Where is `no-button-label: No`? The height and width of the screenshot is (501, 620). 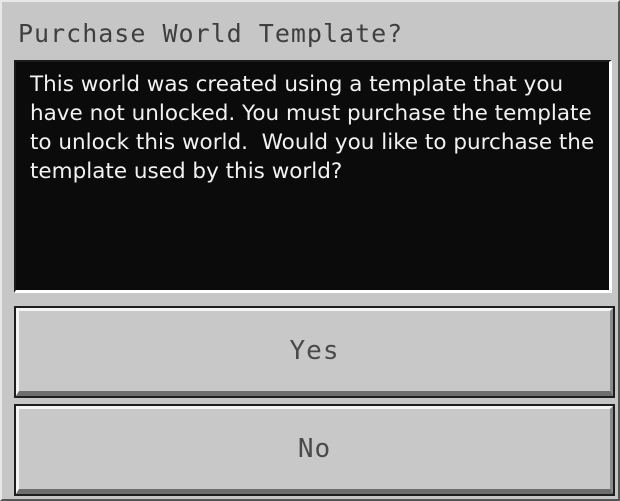
no-button-label: No is located at coordinates (314, 449).